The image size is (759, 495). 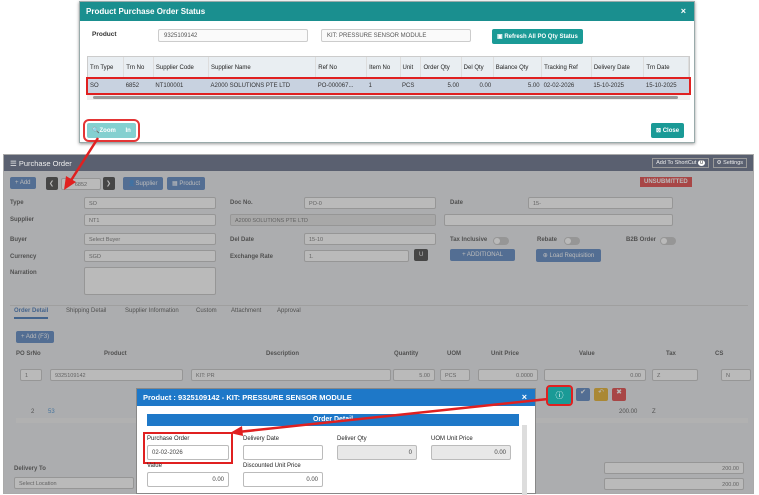 I want to click on arrow-zoom-to-nav, so click(x=84, y=160).